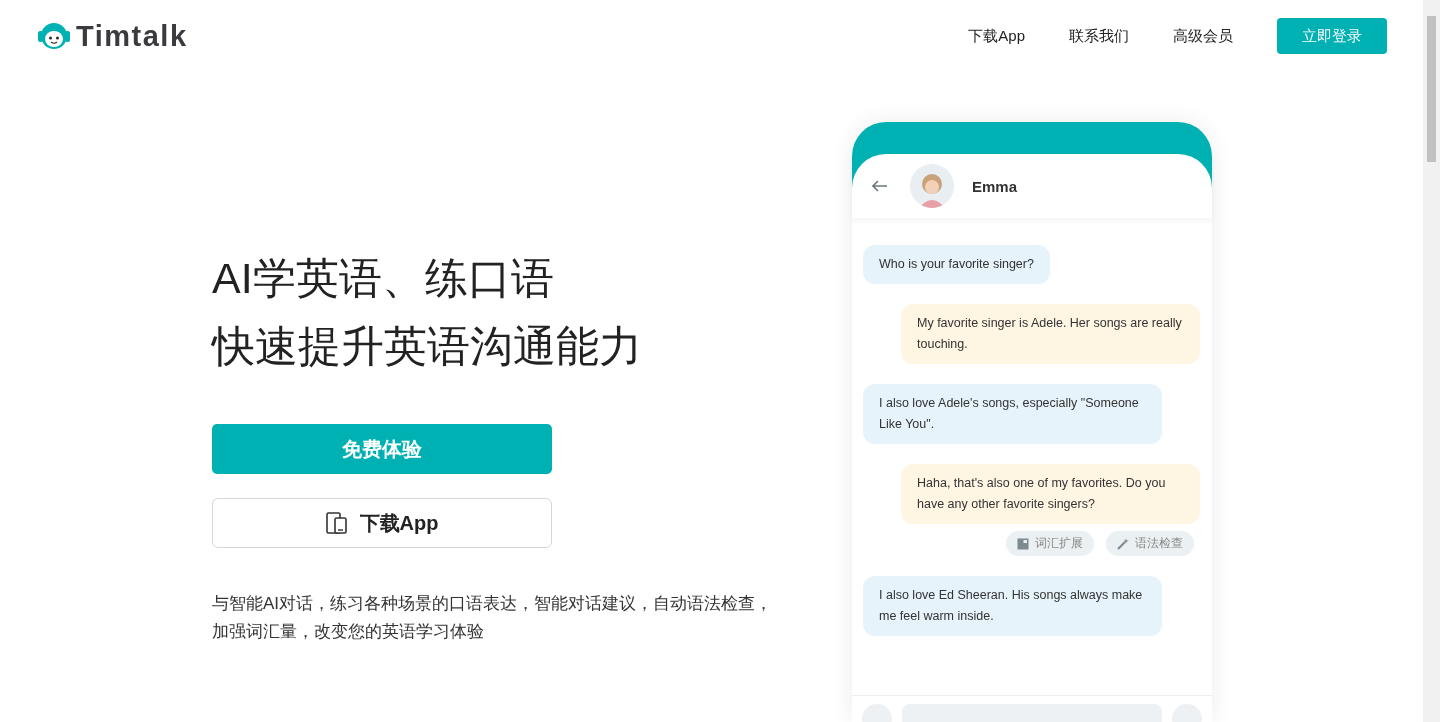 This screenshot has width=1440, height=722. I want to click on ai-message: Who is your favorite singer?, so click(956, 264).